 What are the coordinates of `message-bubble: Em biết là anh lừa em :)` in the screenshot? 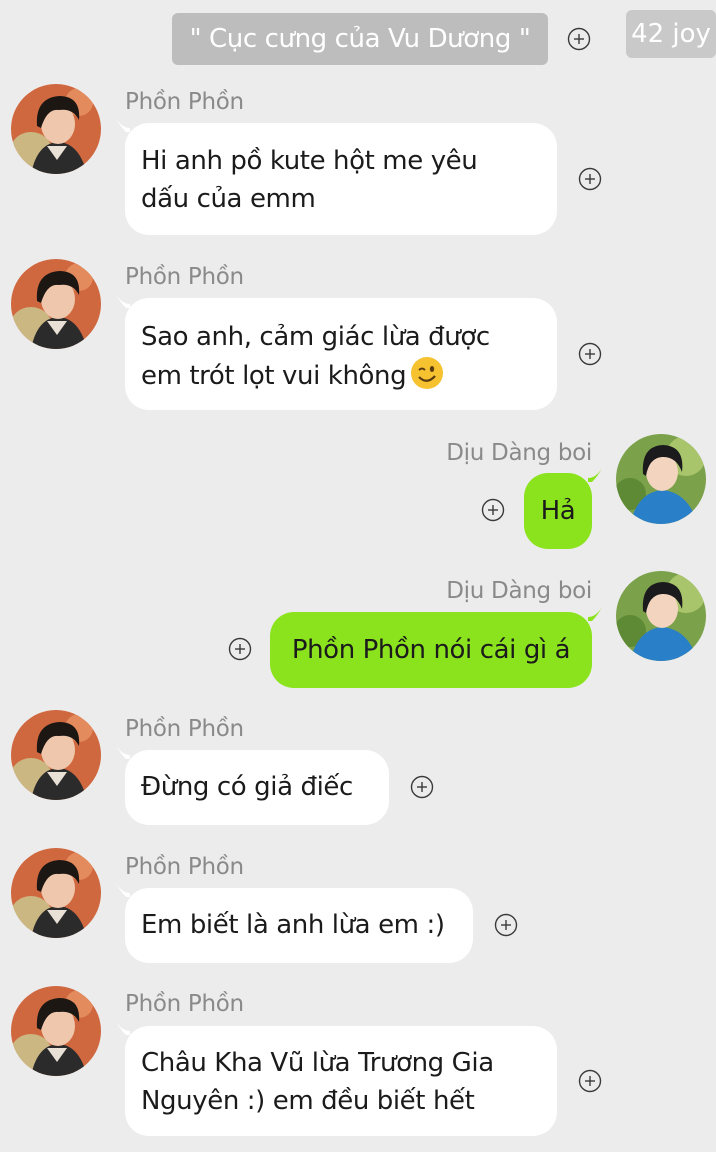 It's located at (299, 925).